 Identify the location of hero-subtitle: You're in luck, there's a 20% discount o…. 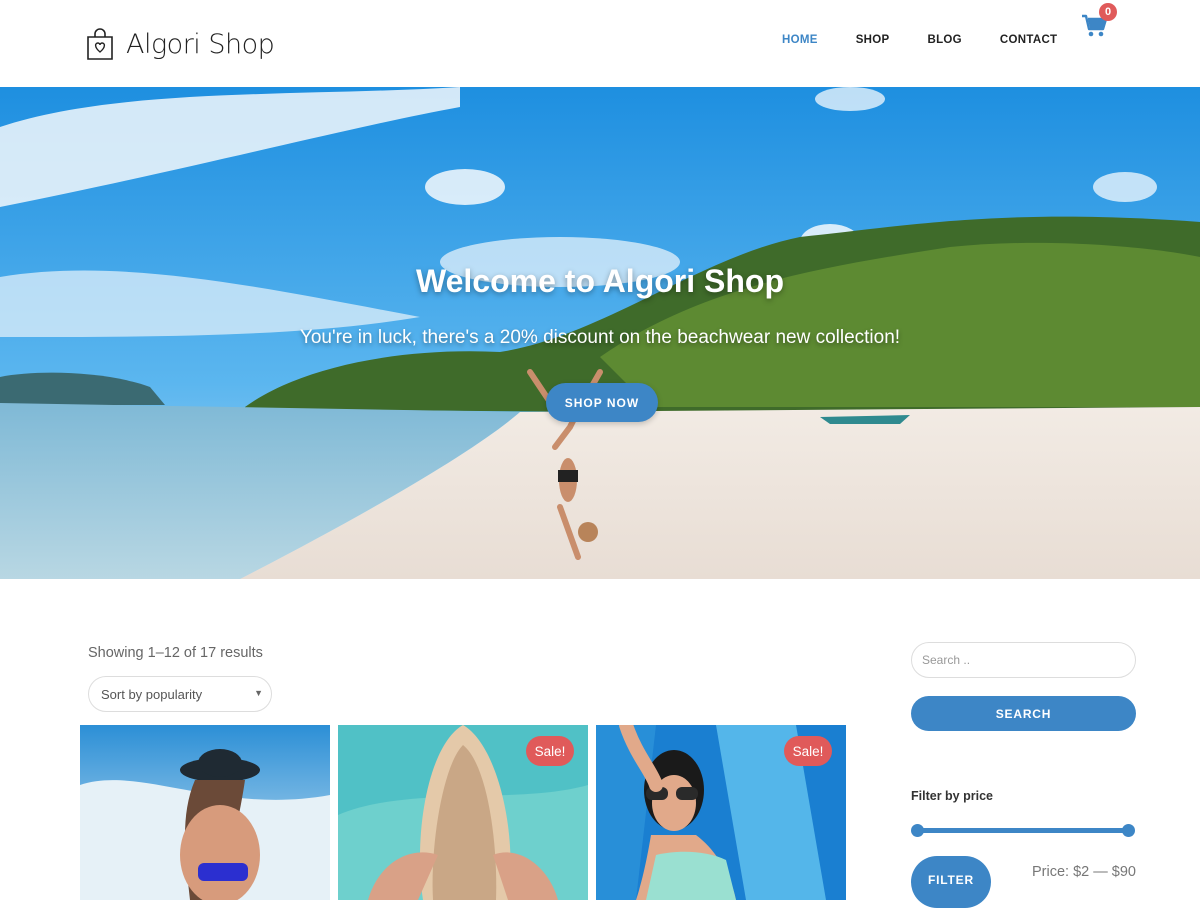
(600, 337).